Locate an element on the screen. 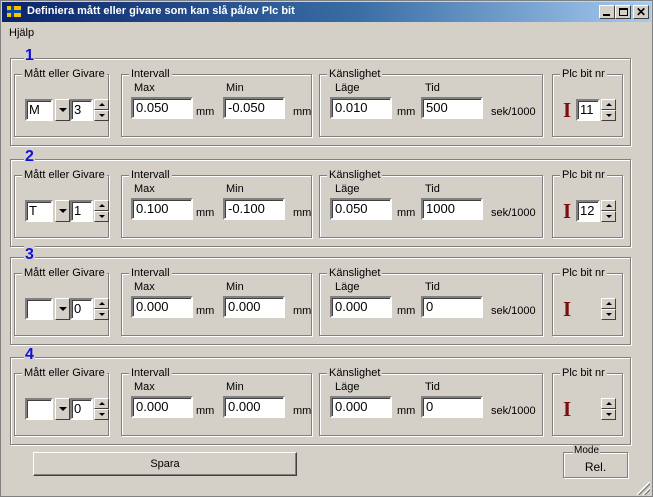 The width and height of the screenshot is (653, 497). plc-bit-field: 12 is located at coordinates (588, 211).